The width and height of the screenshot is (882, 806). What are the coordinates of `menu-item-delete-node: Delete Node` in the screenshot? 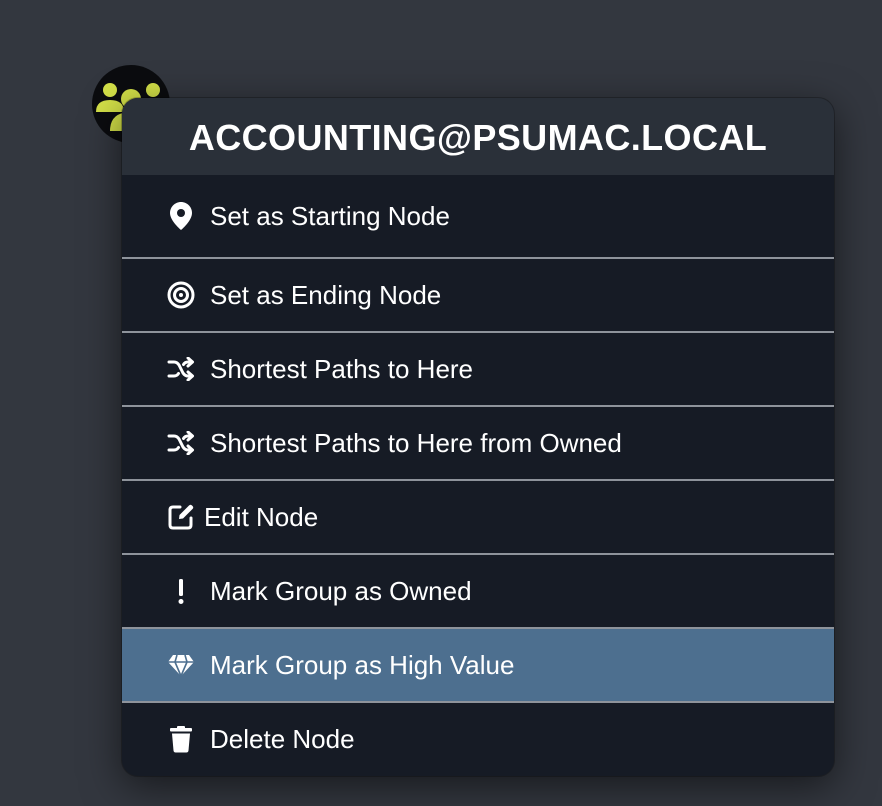 It's located at (478, 738).